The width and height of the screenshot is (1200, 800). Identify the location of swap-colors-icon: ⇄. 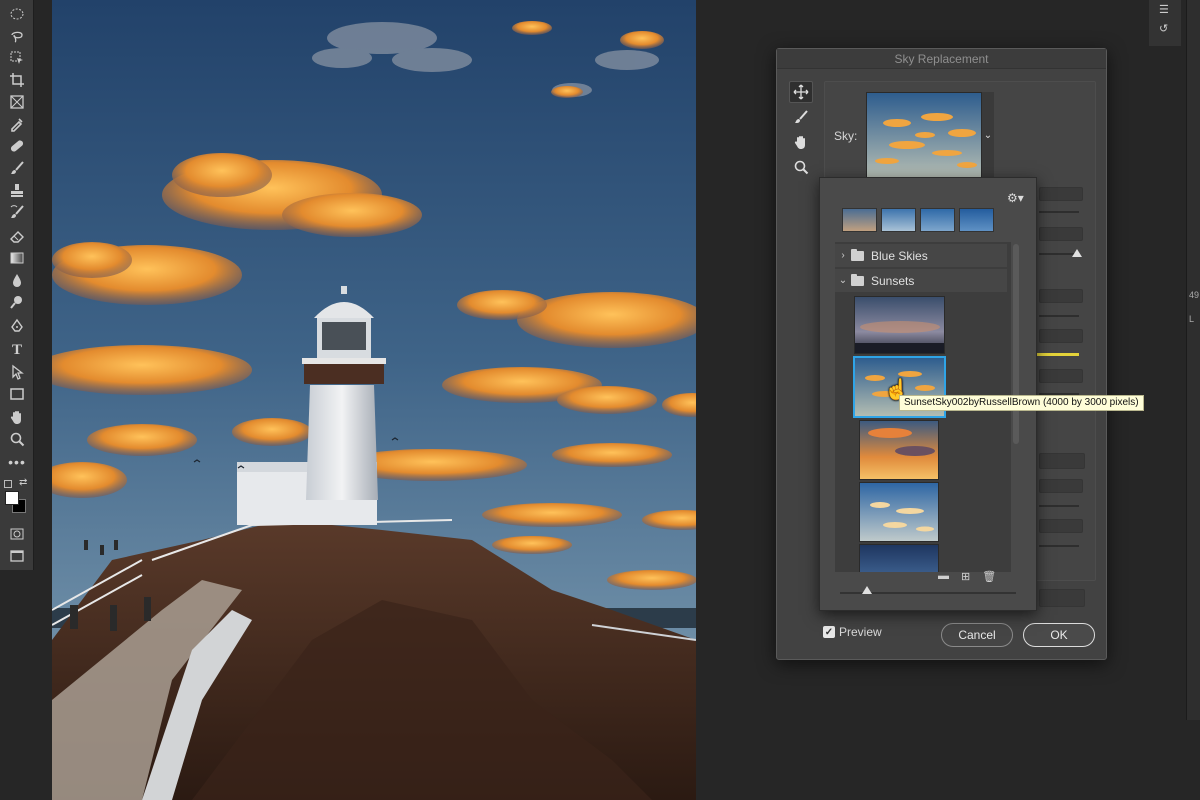
(23, 482).